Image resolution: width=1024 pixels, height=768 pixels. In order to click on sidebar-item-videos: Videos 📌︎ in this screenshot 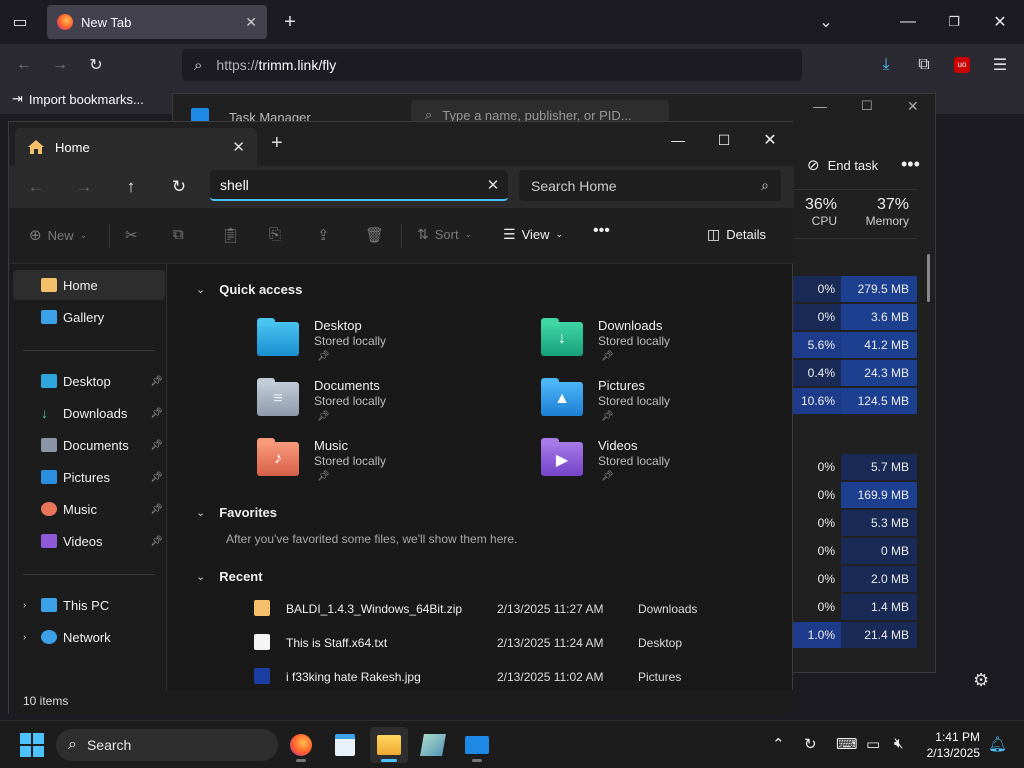, I will do `click(89, 541)`.